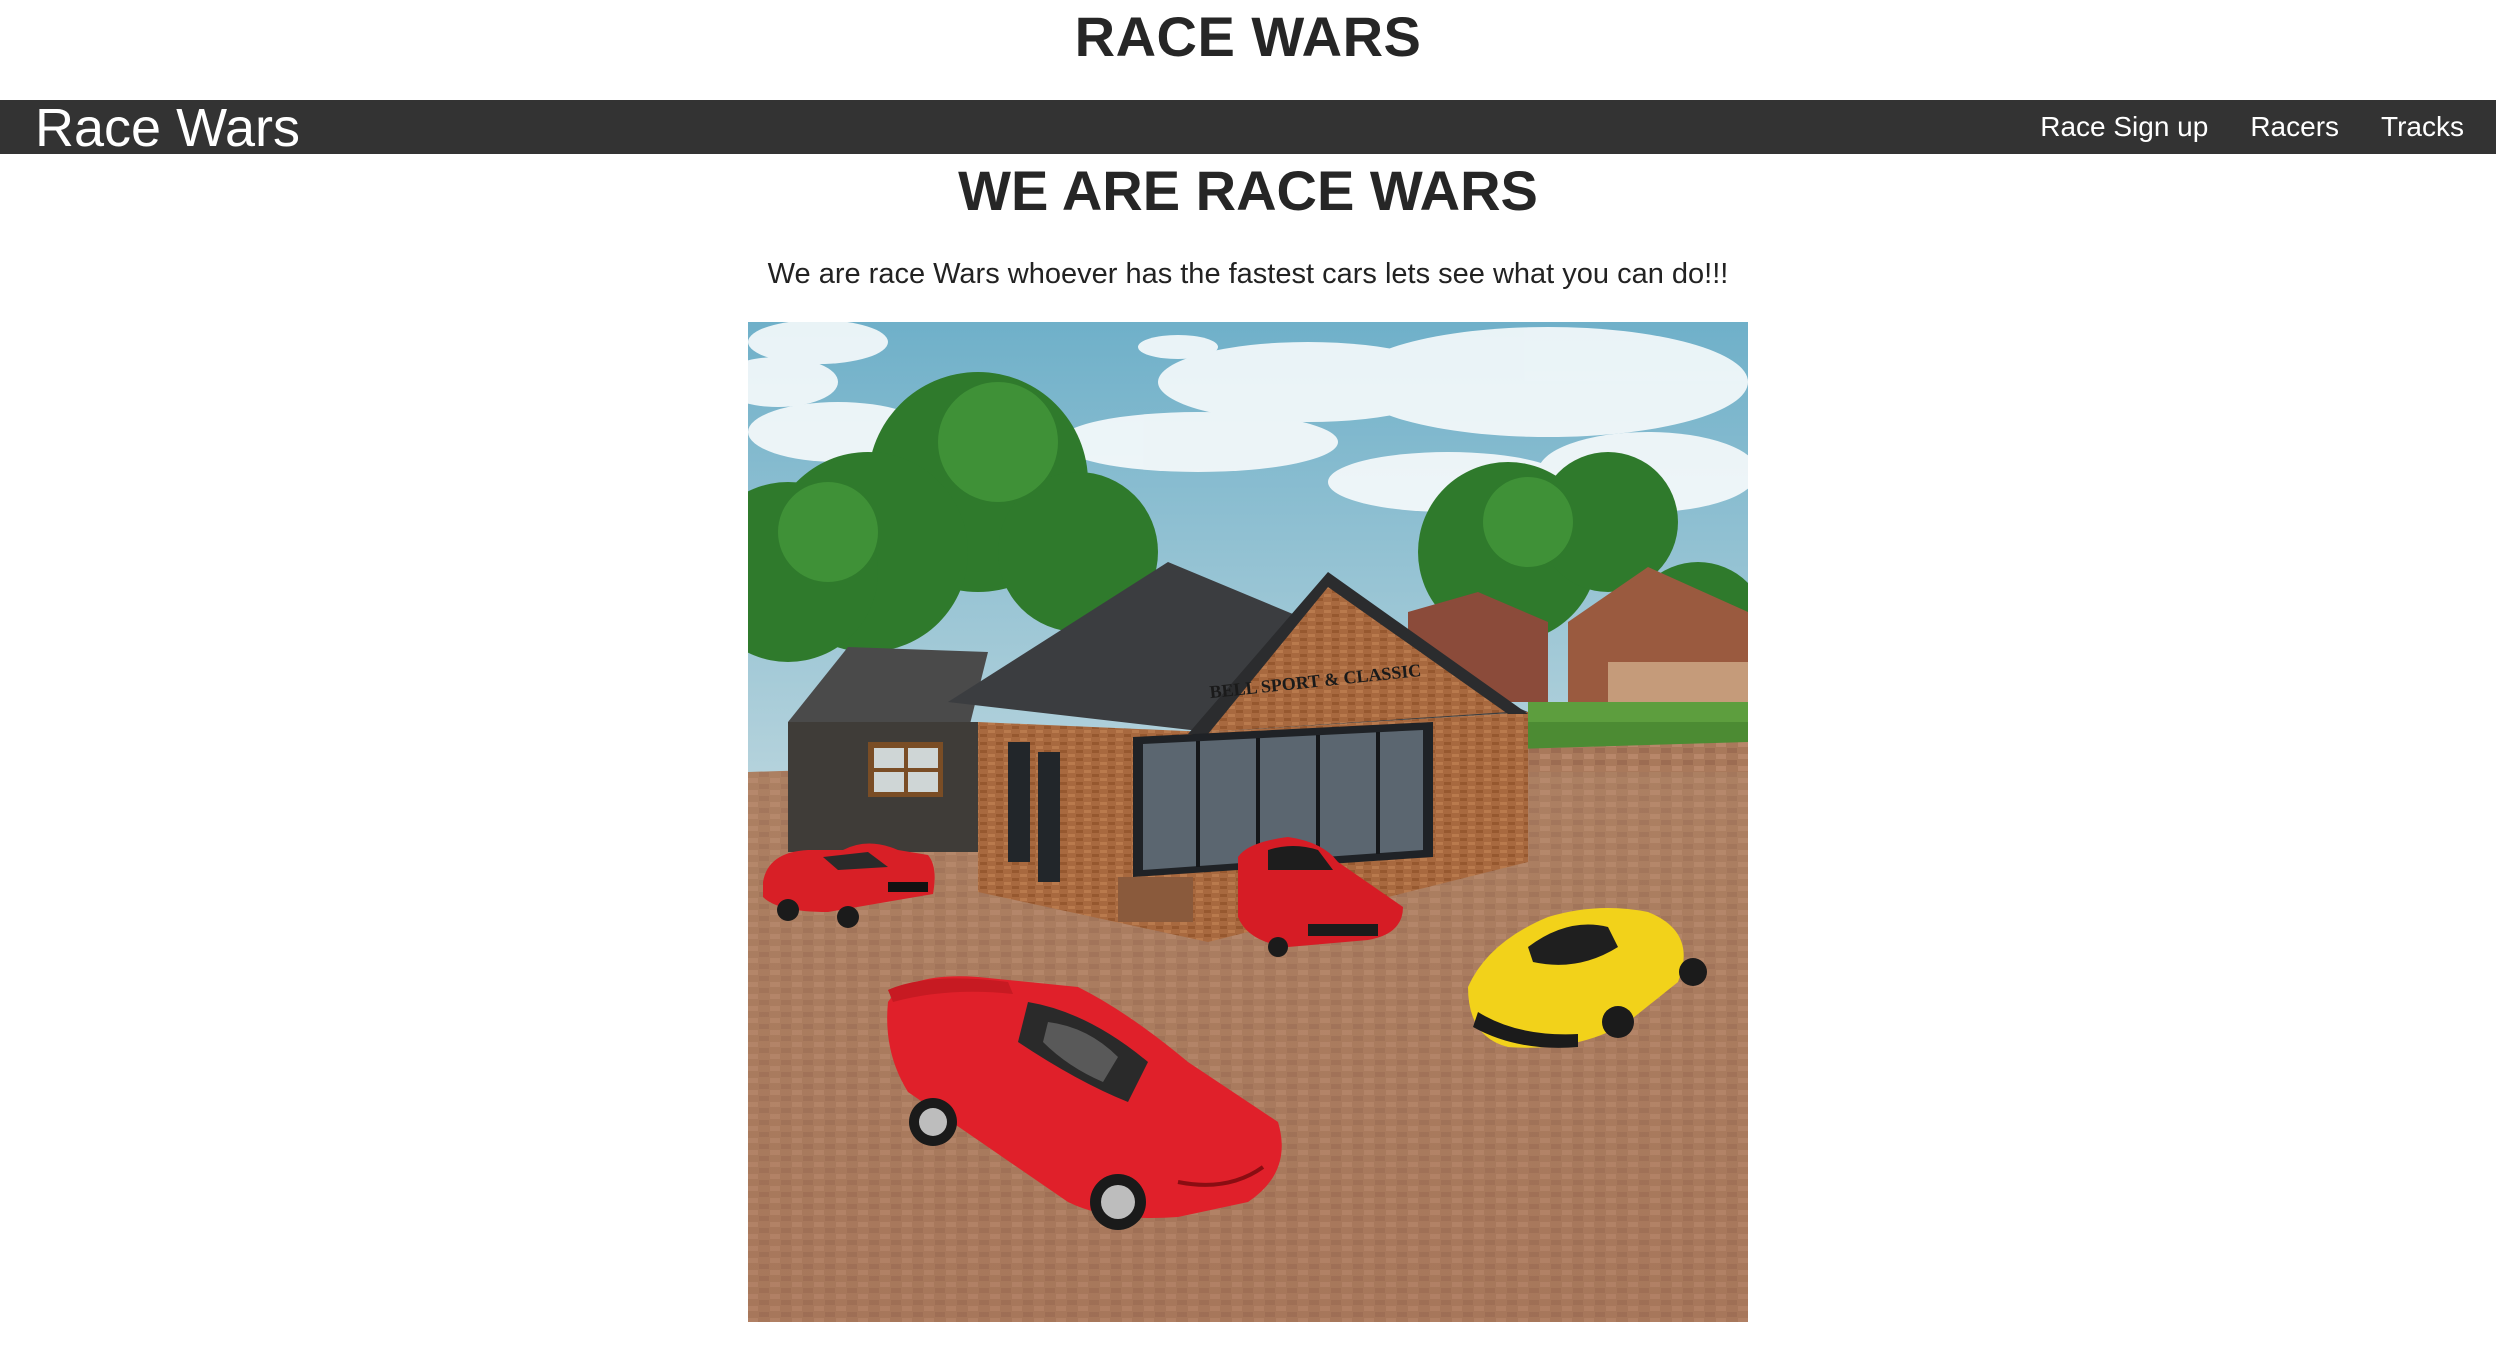 The height and width of the screenshot is (1348, 2496). What do you see at coordinates (1248, 190) in the screenshot?
I see `hero-heading: WE ARE RACE WARS` at bounding box center [1248, 190].